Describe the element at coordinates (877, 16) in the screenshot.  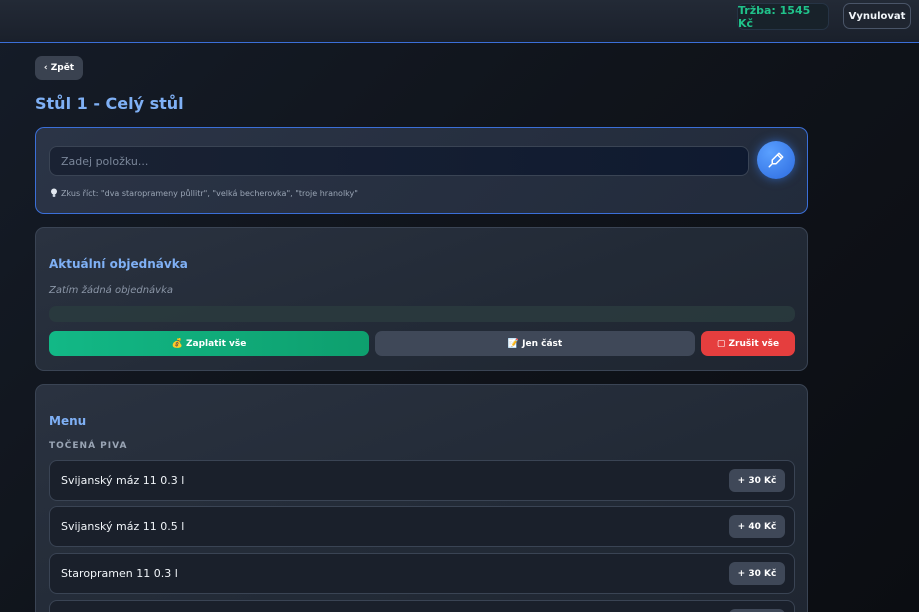
I see `reset-button: Vynulovat` at that location.